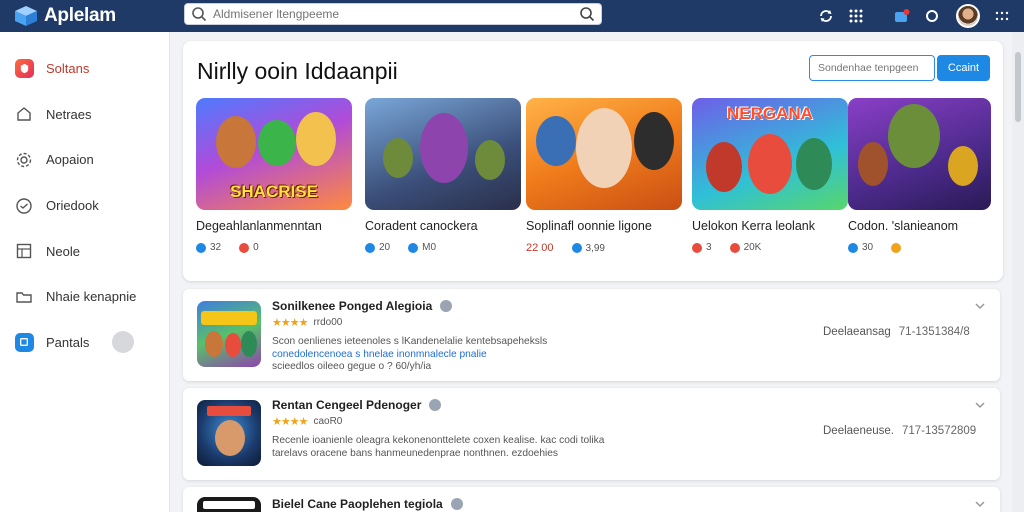 The image size is (1024, 512). Describe the element at coordinates (290, 422) in the screenshot. I see `star-rating-icon: ★★★★` at that location.